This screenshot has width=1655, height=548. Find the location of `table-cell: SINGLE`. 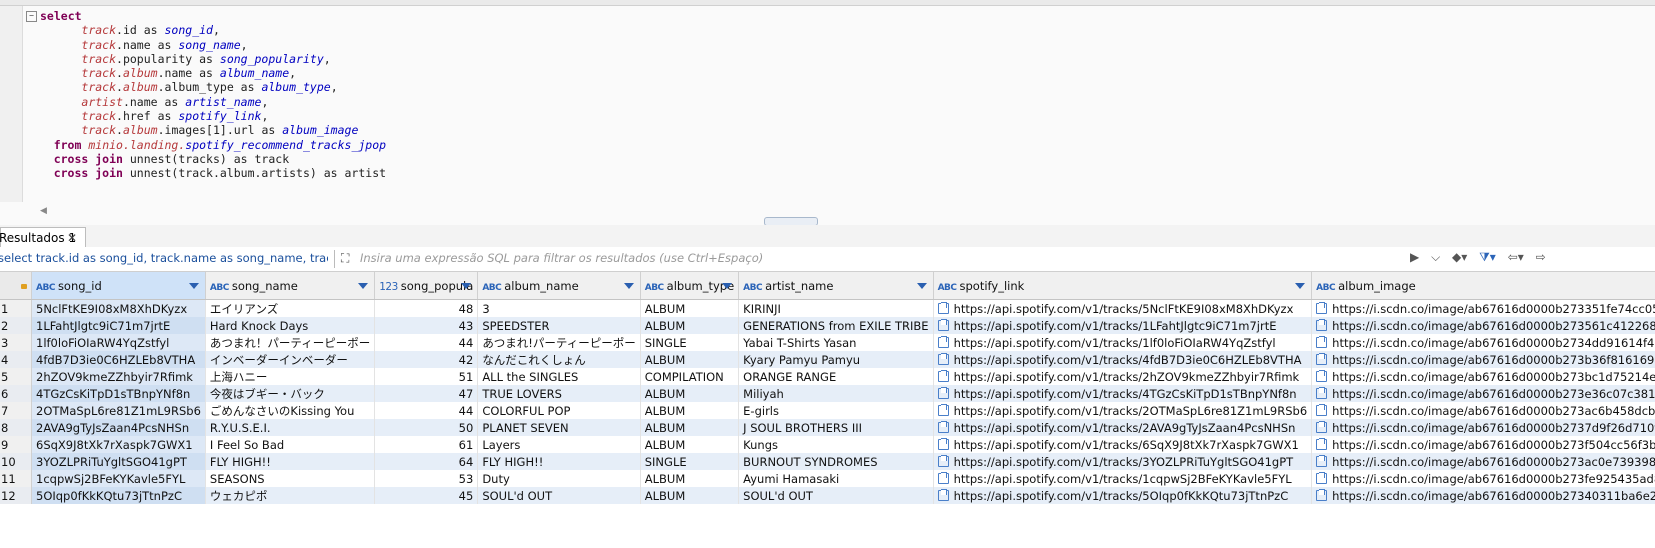

table-cell: SINGLE is located at coordinates (690, 342).